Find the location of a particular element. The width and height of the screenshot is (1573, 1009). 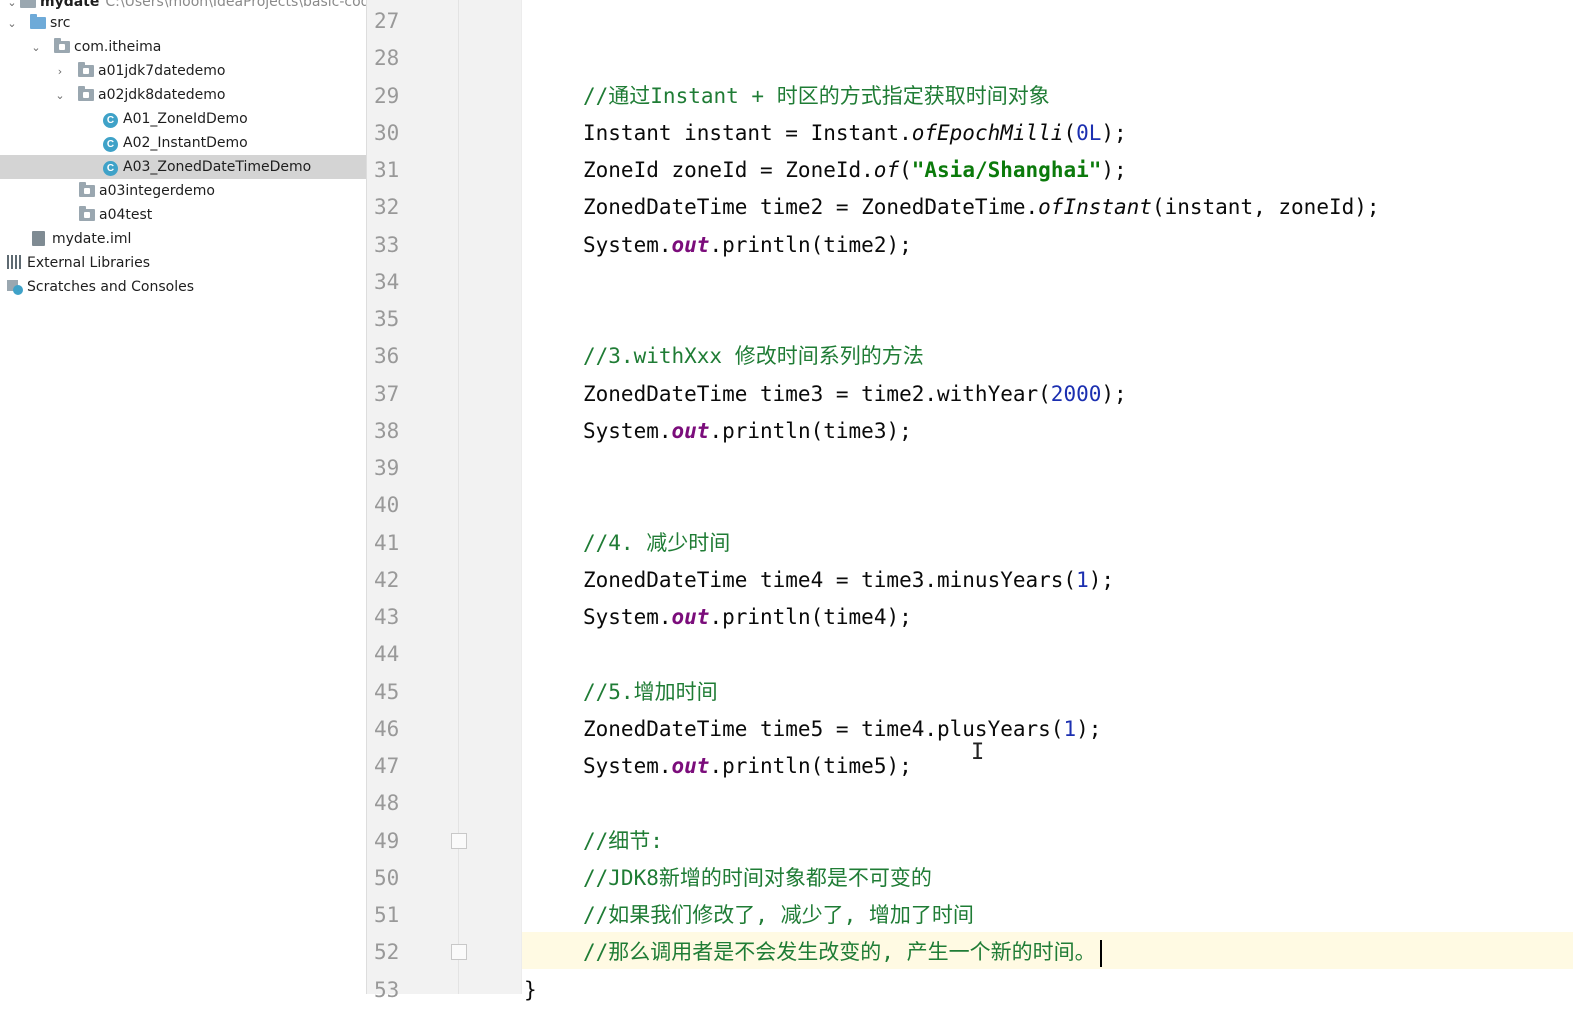

code-line: //细节: is located at coordinates (623, 841).